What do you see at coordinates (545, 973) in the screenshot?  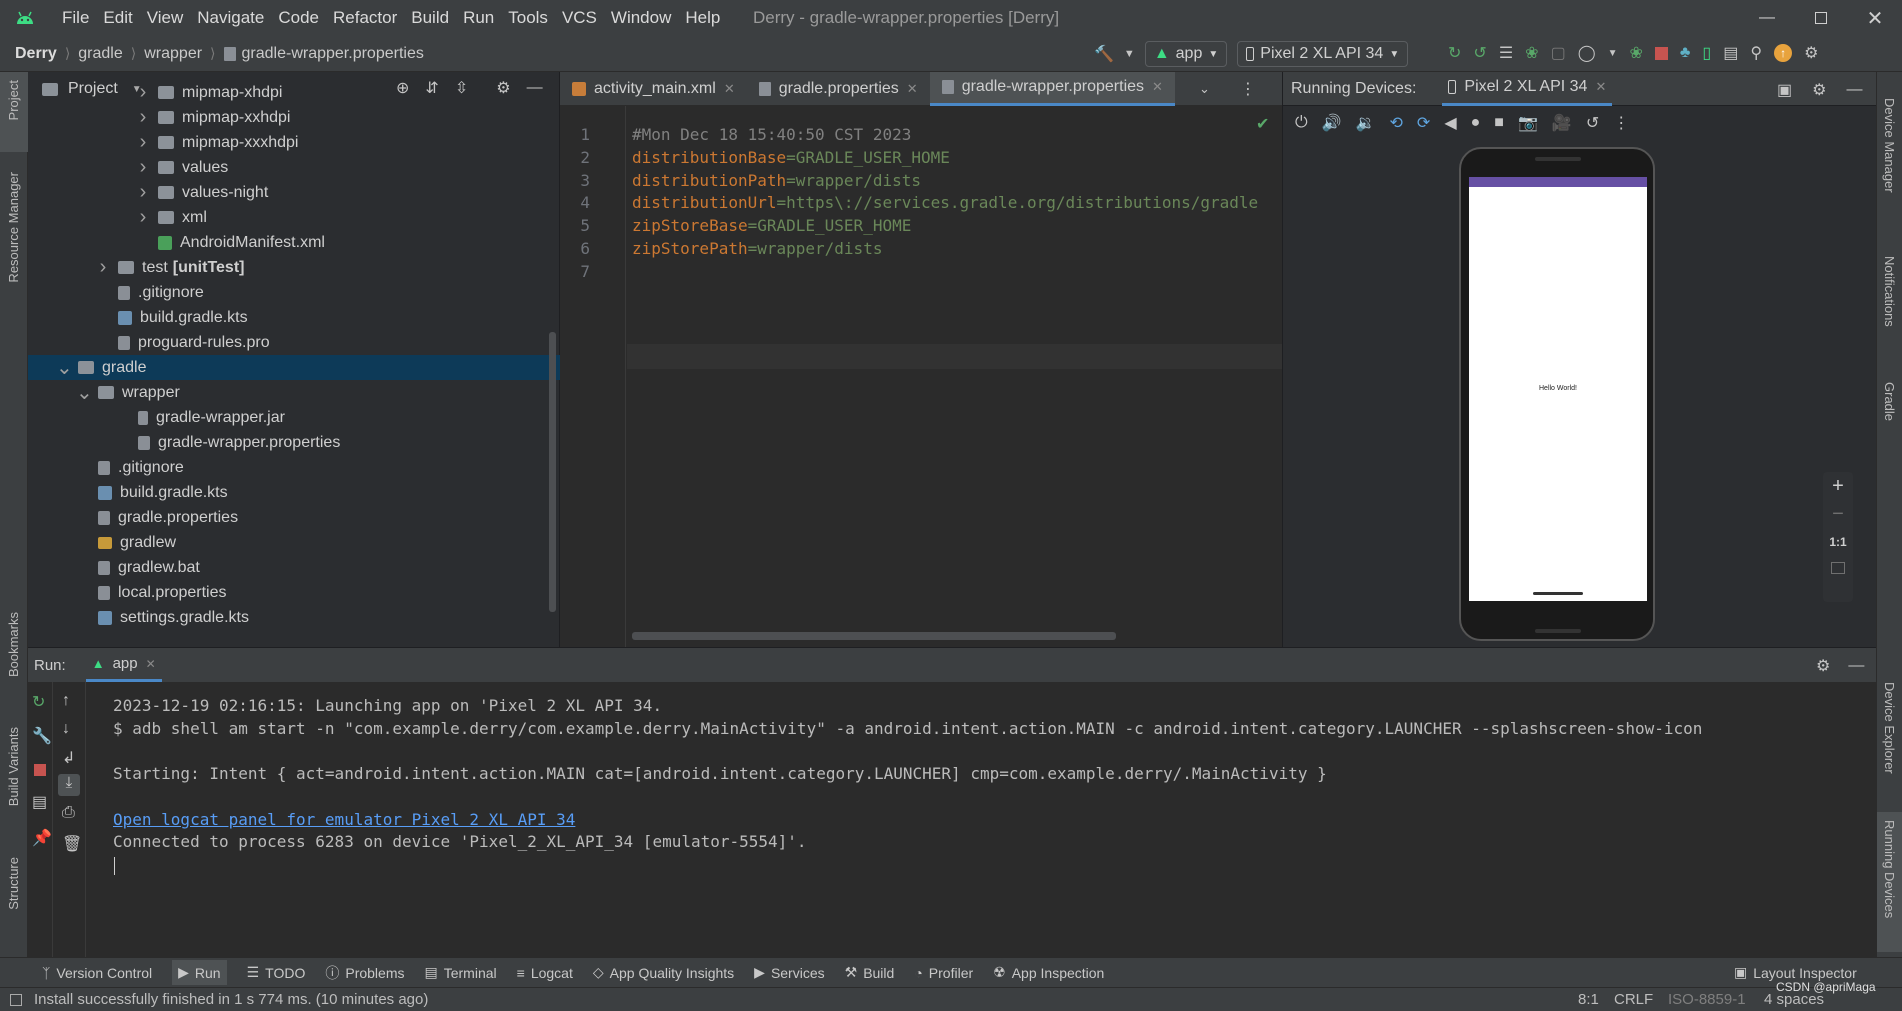 I see `logcat-tool: ≡ Logcat` at bounding box center [545, 973].